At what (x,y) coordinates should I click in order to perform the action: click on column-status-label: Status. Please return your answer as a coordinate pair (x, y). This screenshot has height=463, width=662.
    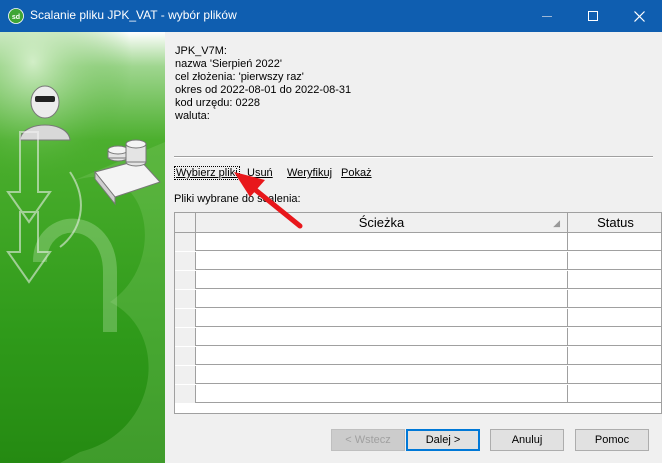
    Looking at the image, I should click on (615, 222).